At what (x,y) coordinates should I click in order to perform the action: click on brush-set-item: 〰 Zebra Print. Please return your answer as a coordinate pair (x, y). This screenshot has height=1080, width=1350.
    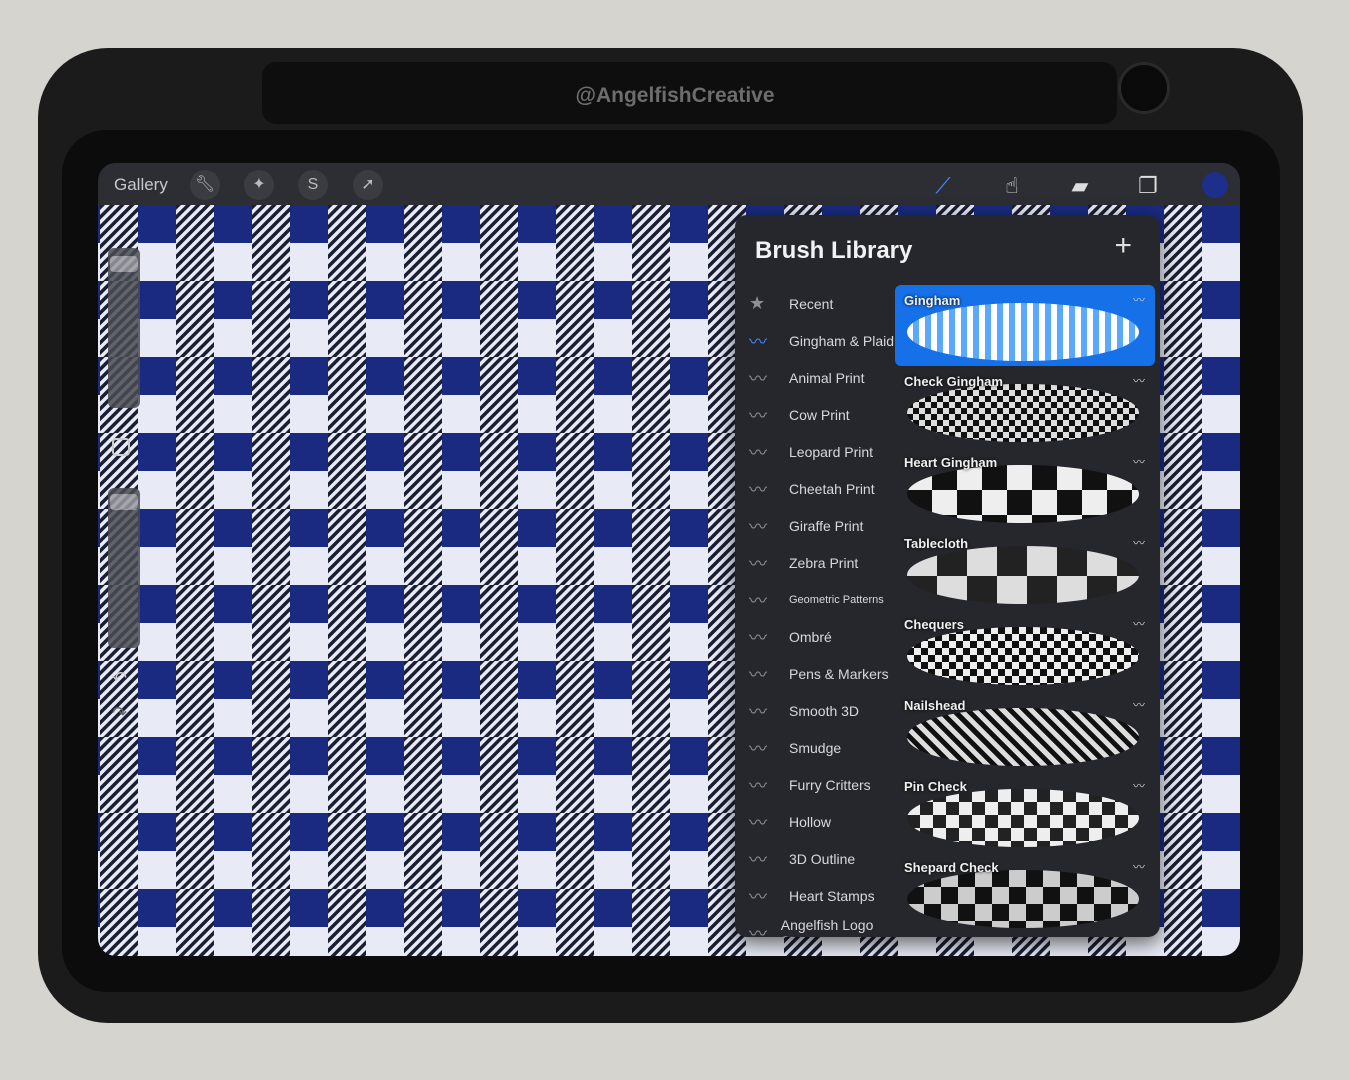
    Looking at the image, I should click on (820, 562).